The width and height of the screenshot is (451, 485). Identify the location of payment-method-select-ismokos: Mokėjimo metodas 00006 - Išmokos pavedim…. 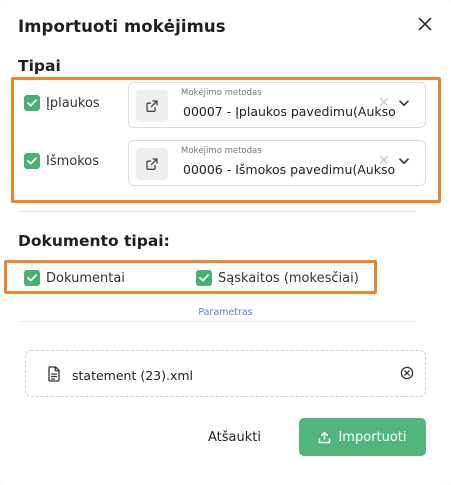
(277, 163).